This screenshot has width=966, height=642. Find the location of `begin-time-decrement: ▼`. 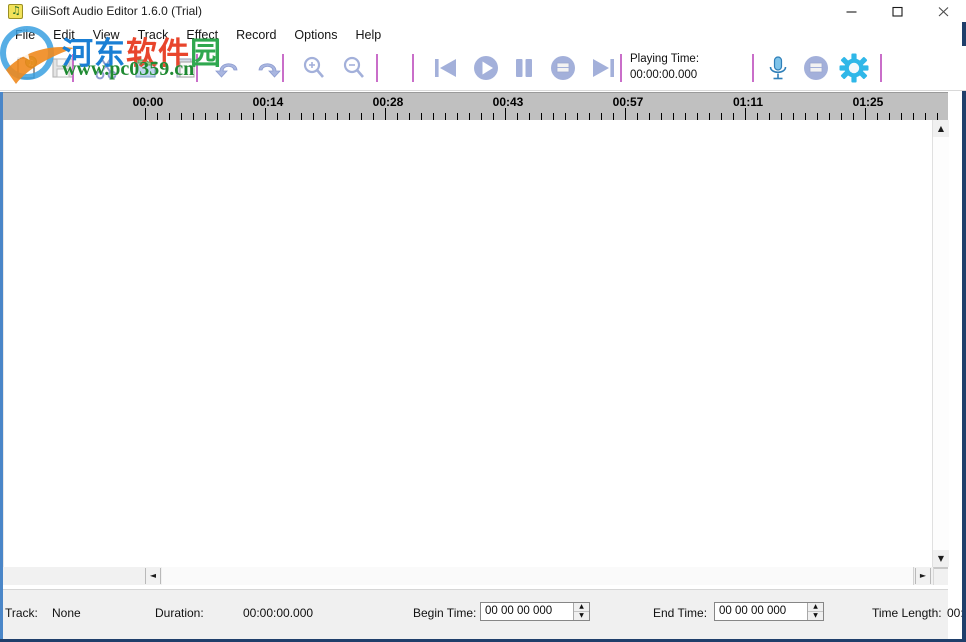

begin-time-decrement: ▼ is located at coordinates (581, 616).